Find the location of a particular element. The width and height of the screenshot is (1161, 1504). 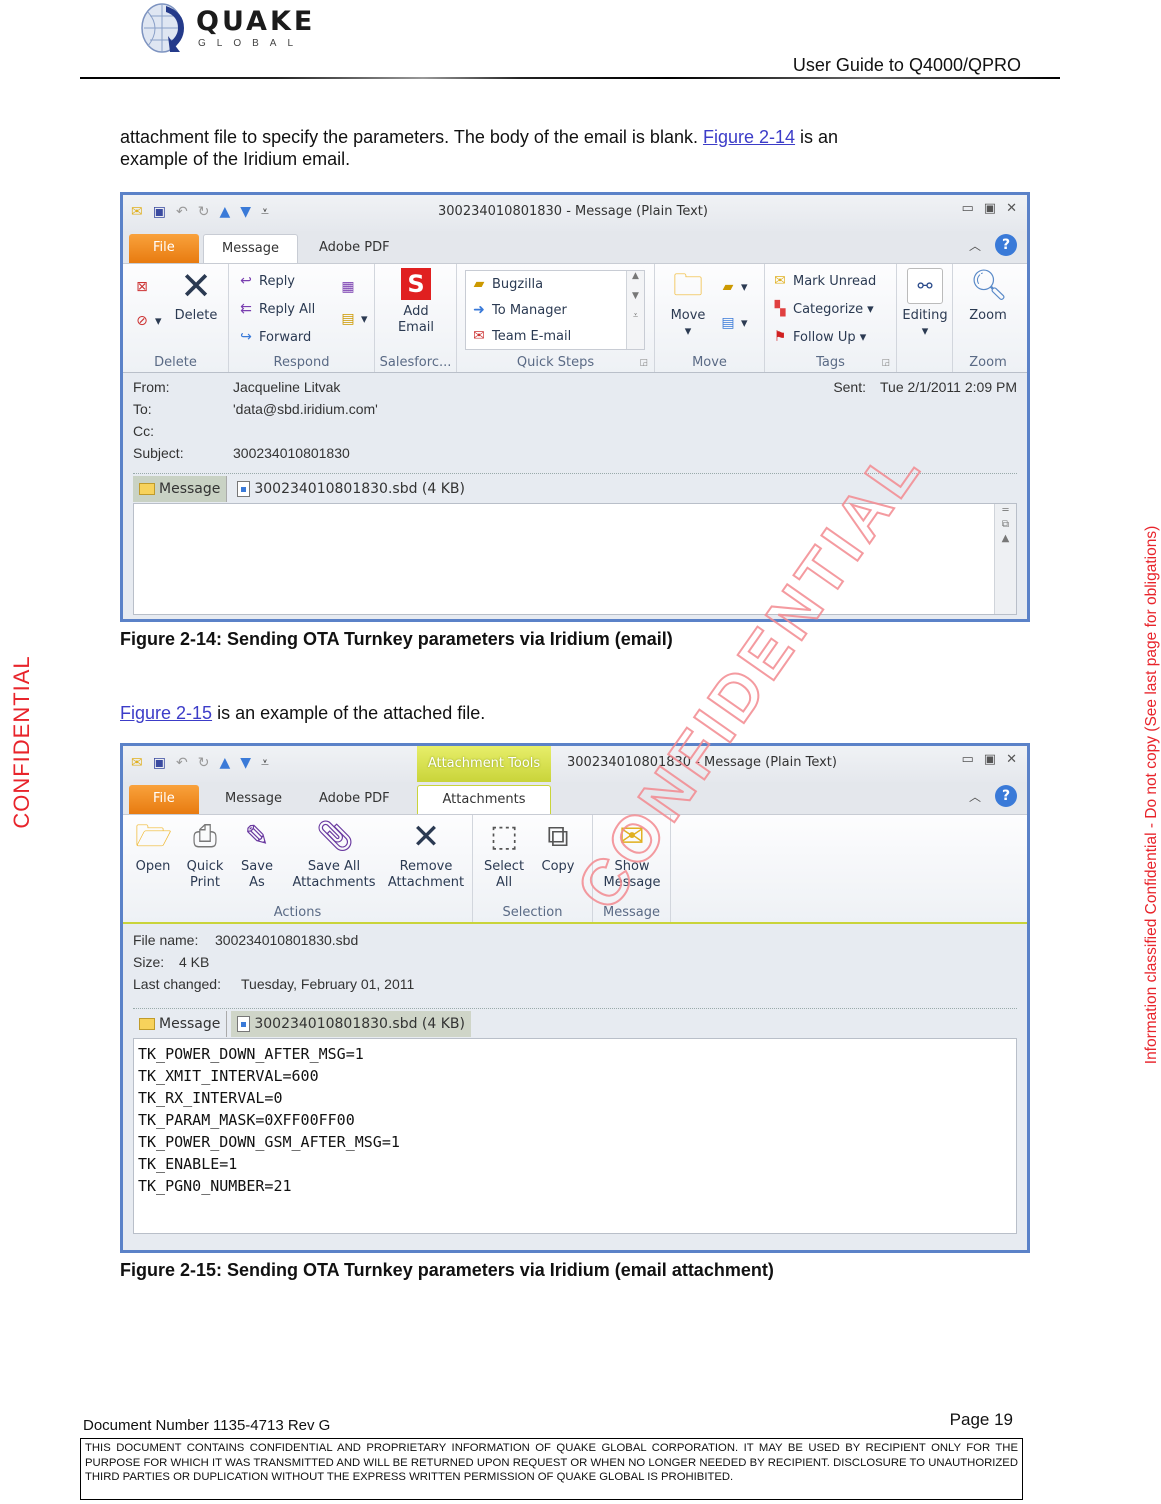

save-all-label: Save All Attachments is located at coordinates (334, 874).